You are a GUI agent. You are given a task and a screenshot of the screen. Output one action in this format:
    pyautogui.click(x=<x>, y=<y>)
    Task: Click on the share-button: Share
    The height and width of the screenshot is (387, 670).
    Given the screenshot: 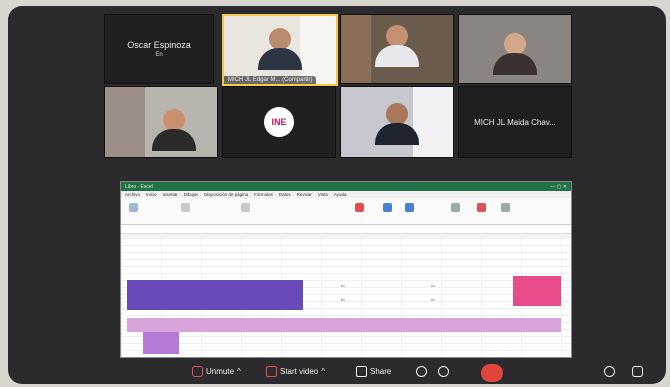 What is the action you would take?
    pyautogui.click(x=373, y=371)
    